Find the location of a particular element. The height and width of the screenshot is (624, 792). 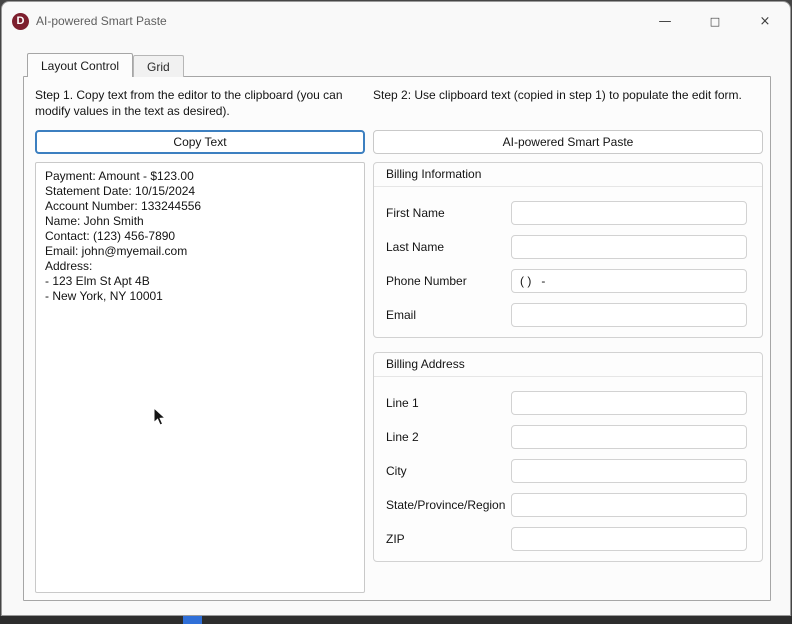

minimize-button: — is located at coordinates (665, 21).